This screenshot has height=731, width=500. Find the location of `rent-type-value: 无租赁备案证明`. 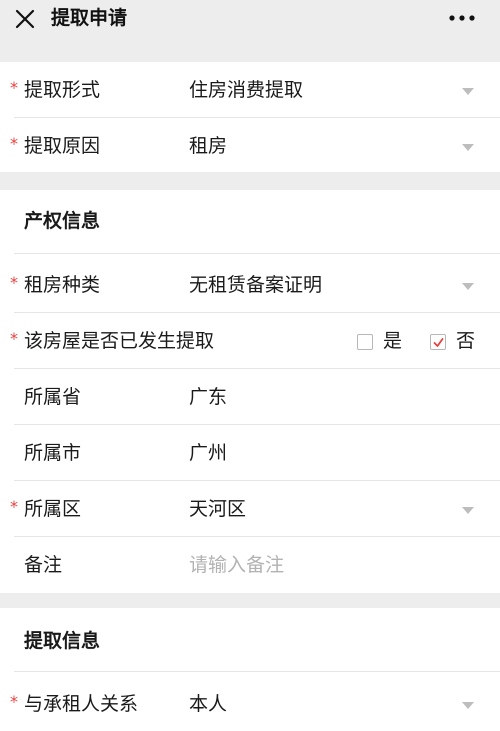

rent-type-value: 无租赁备案证明 is located at coordinates (255, 285).